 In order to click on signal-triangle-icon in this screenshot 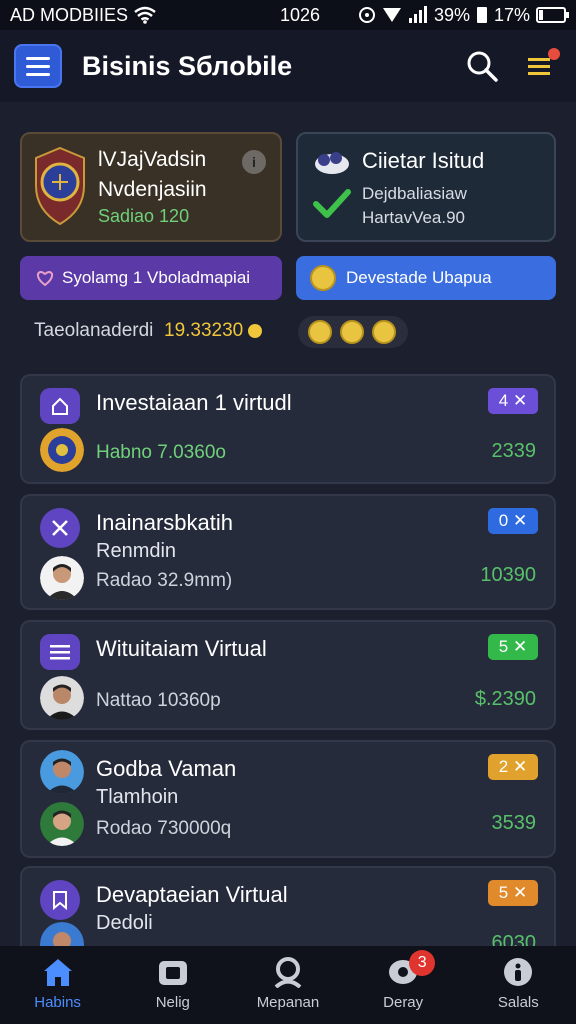, I will do `click(391, 15)`.